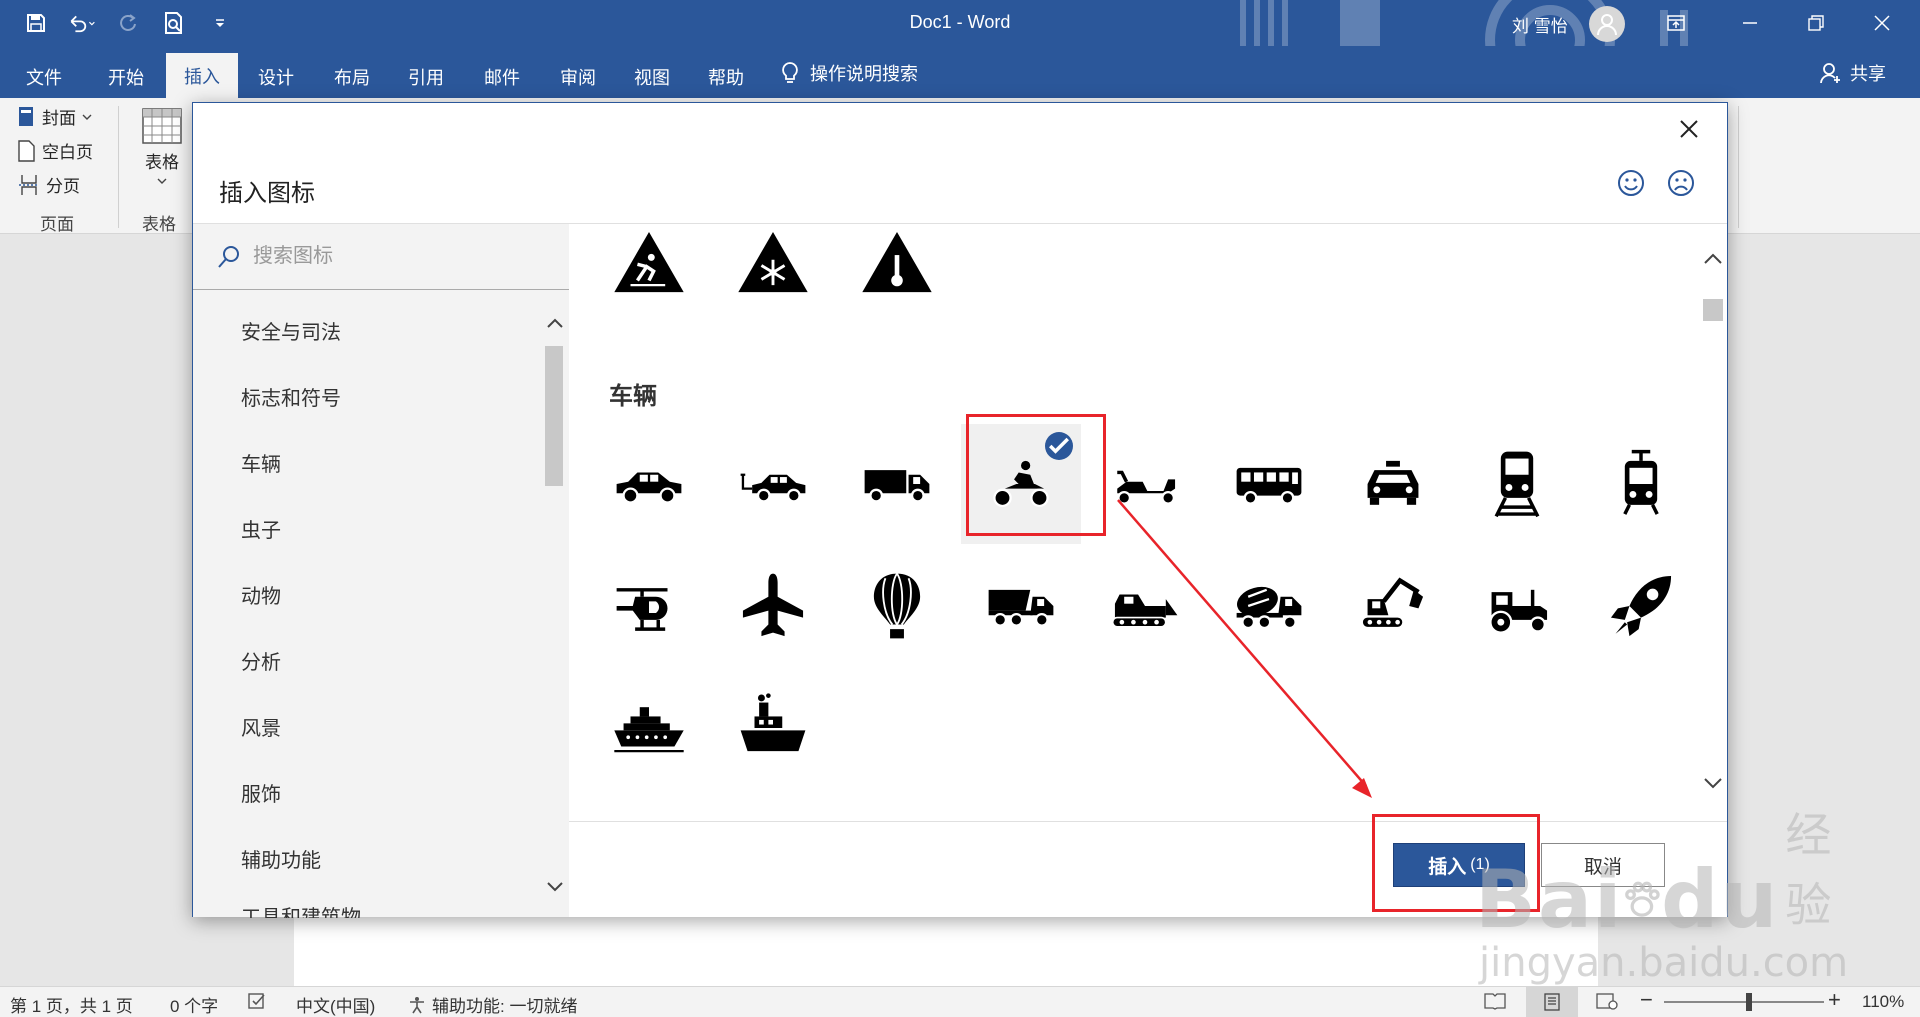  I want to click on accessibility-icon, so click(417, 1004).